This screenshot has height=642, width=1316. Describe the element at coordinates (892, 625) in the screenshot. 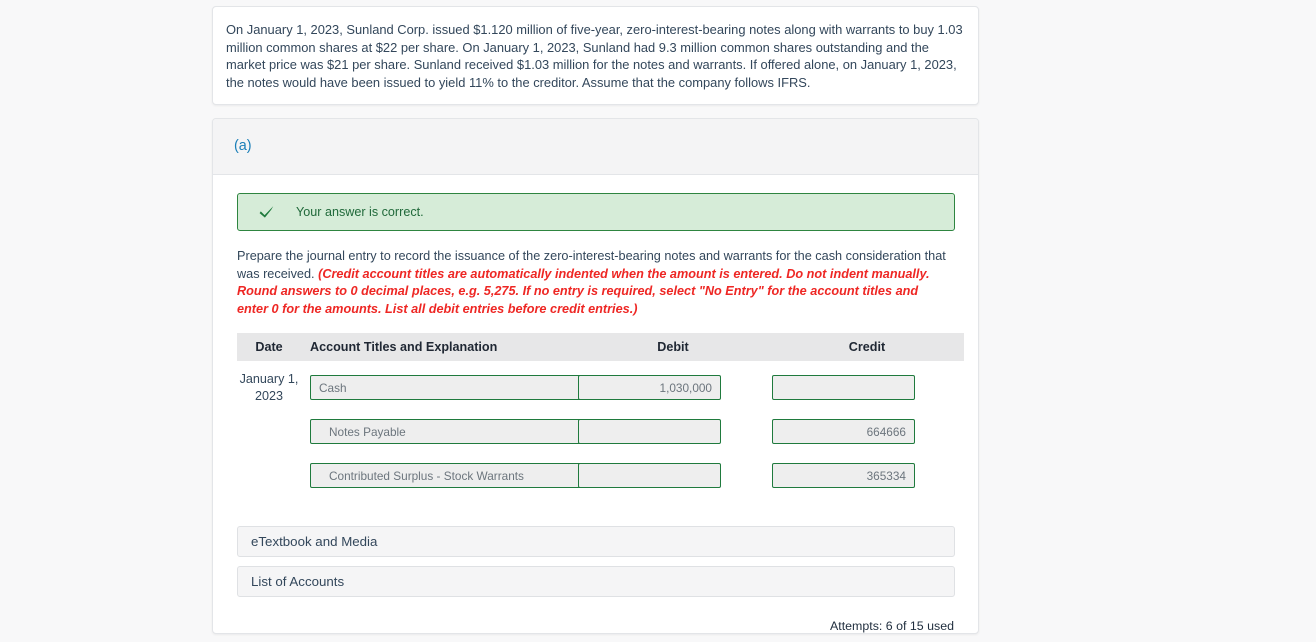

I see `attempts-status: Attempts: 6 of 15 used` at that location.